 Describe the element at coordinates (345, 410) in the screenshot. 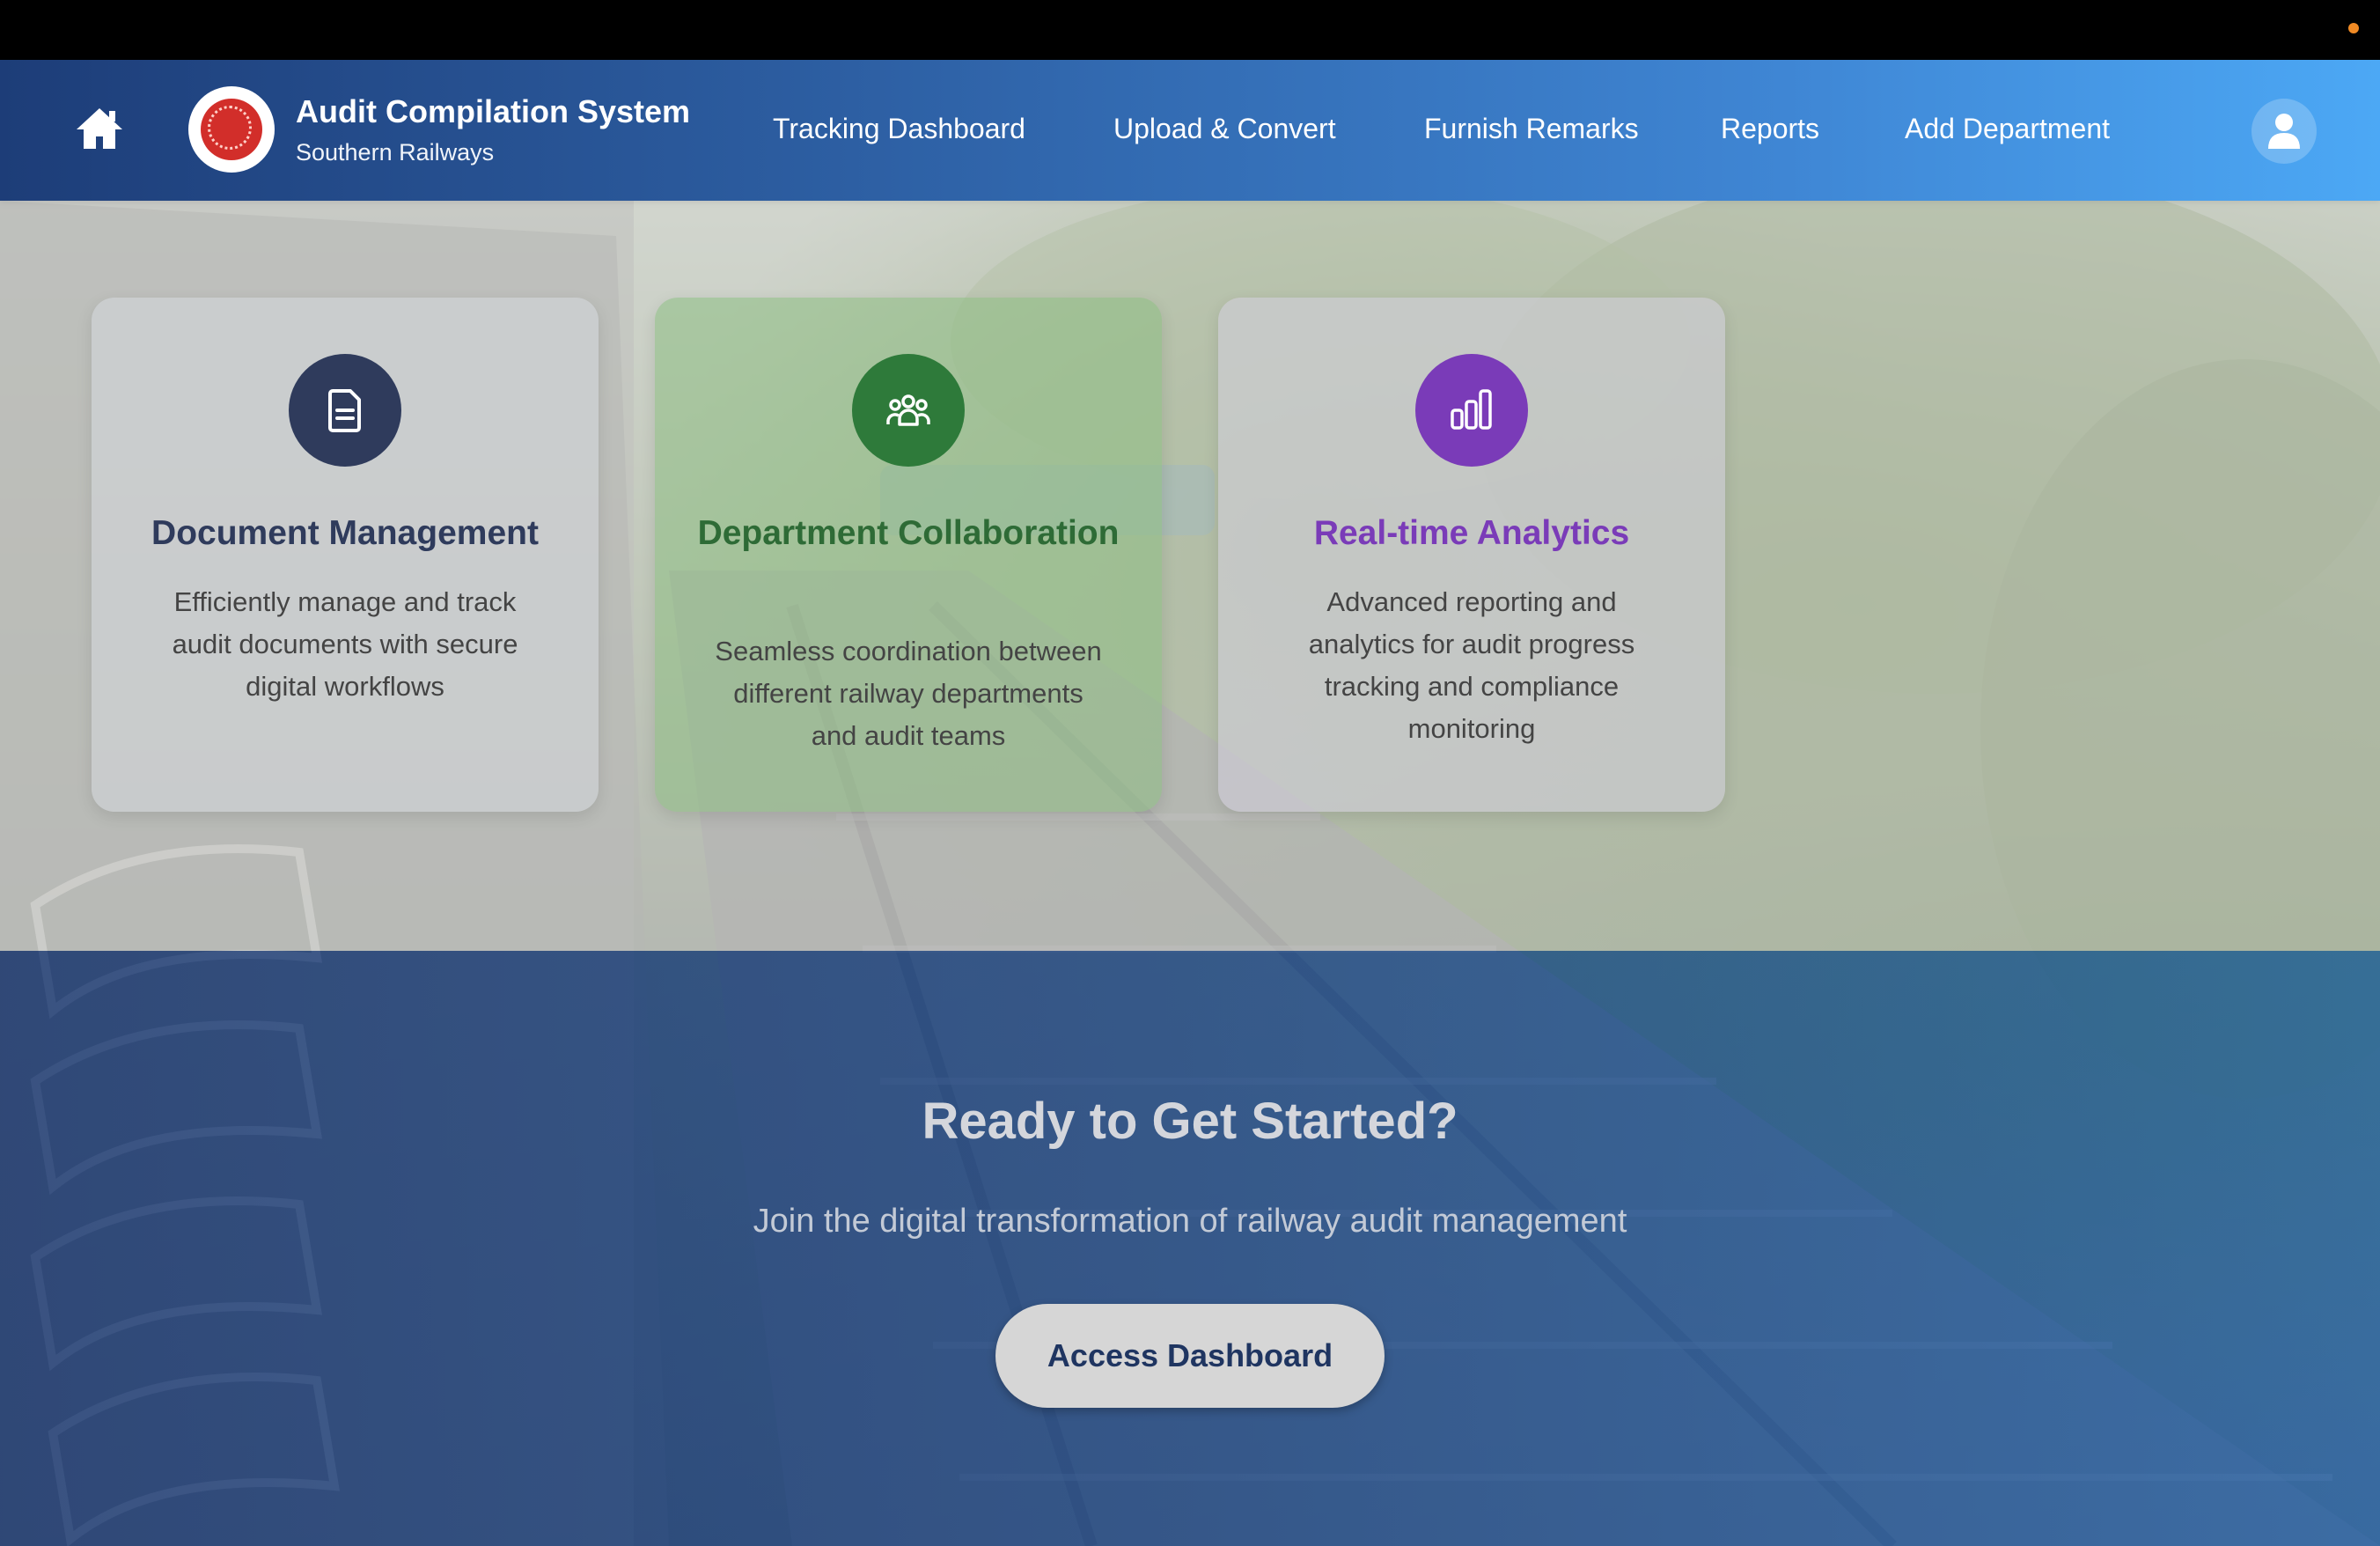

I see `document-icon` at that location.